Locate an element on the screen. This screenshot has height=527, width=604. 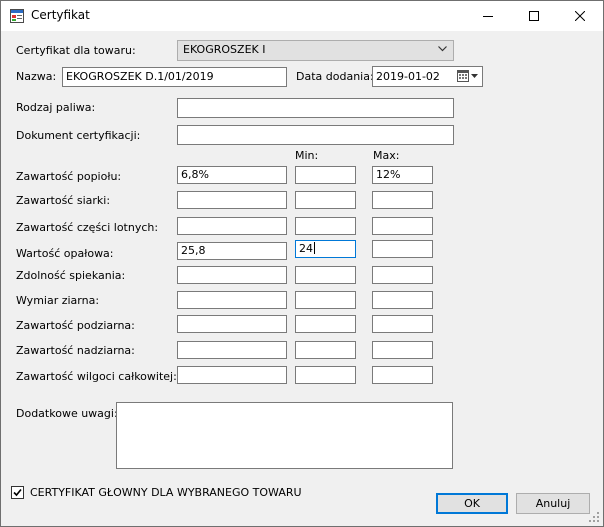
certification-doc-input is located at coordinates (315, 135).